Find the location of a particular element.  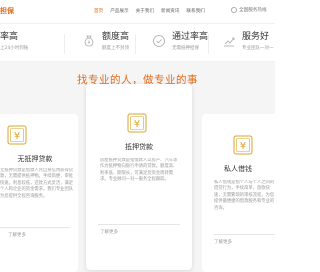

feature-subtitle: 上24小时到账 is located at coordinates (14, 48).